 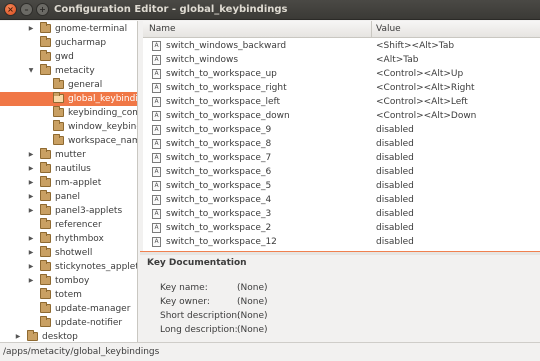 I want to click on key-entry-icon: A, so click(x=156, y=60).